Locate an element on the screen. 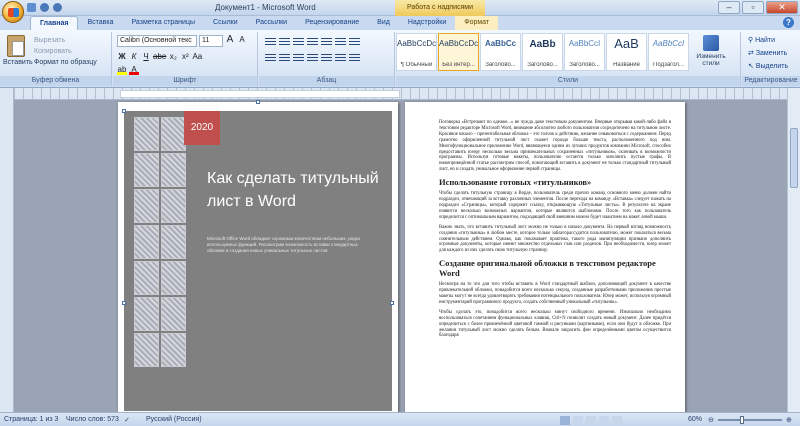  increase-indent-icon is located at coordinates (326, 42).